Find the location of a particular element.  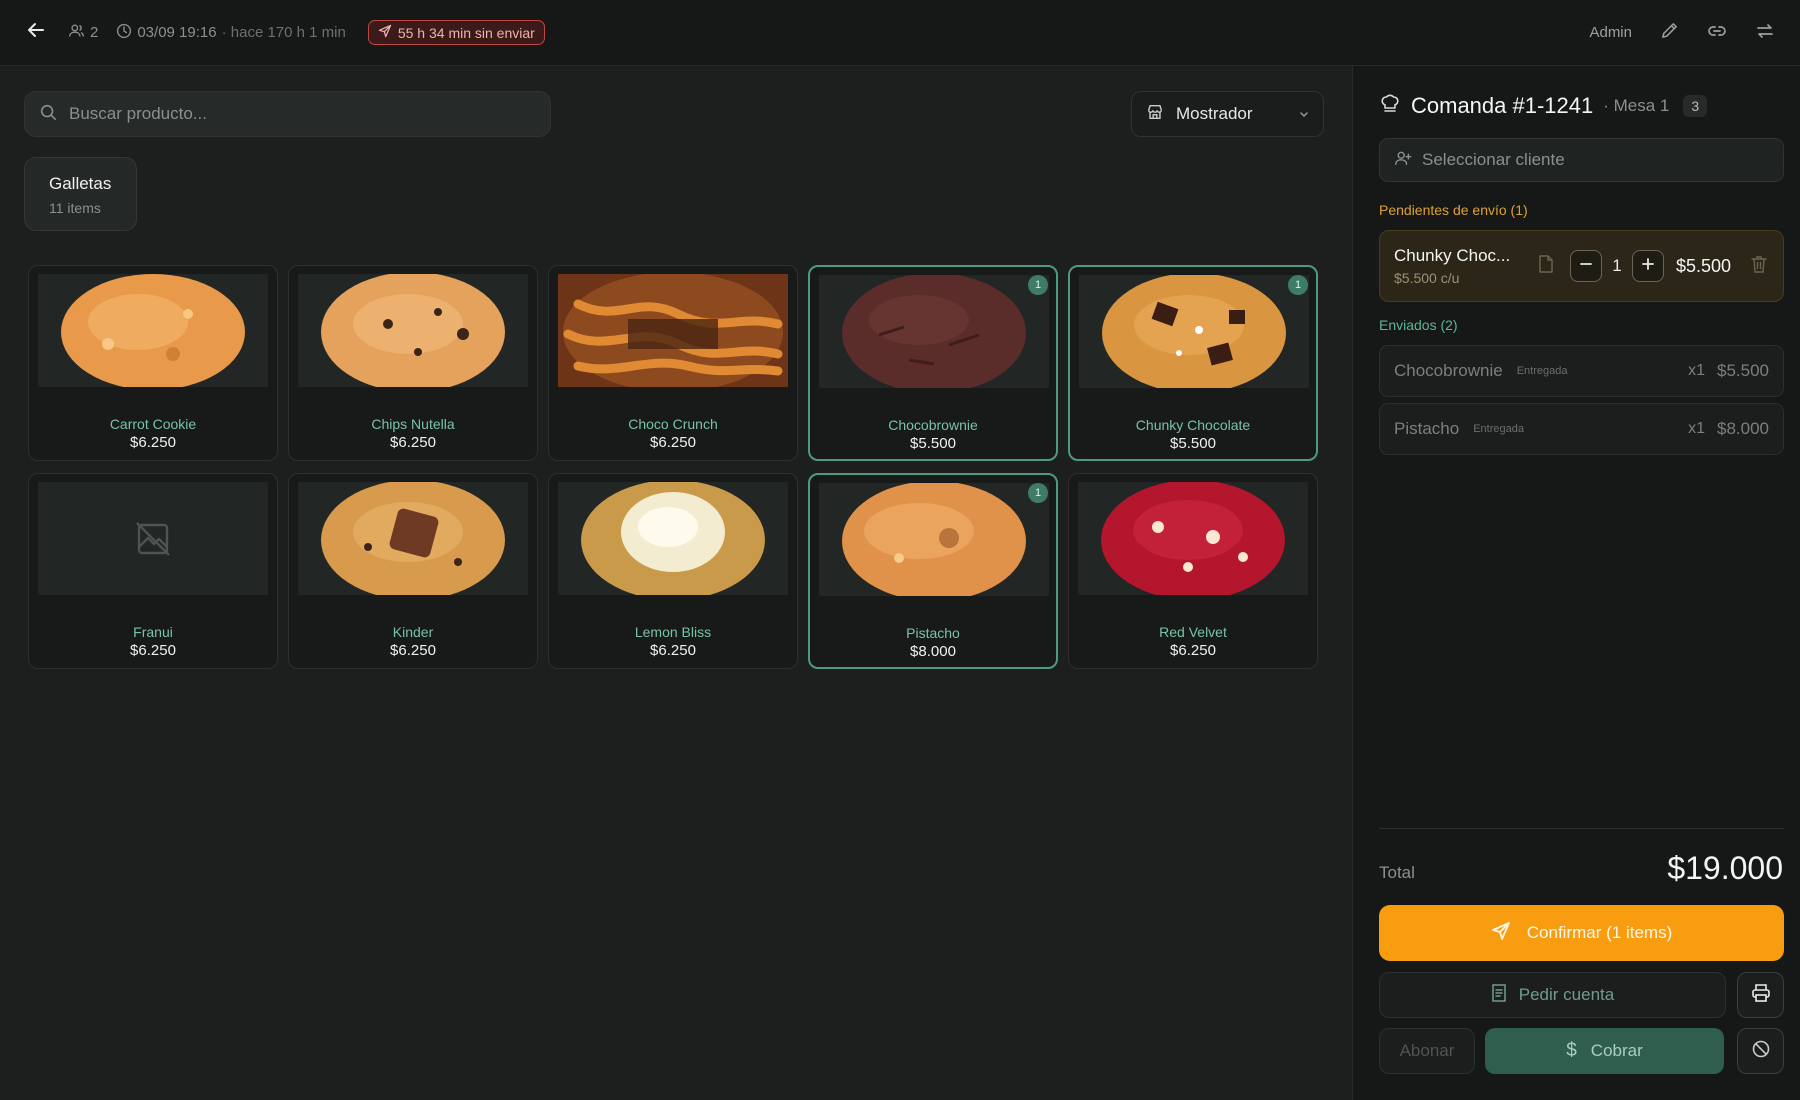

no-image-icon is located at coordinates (153, 538).